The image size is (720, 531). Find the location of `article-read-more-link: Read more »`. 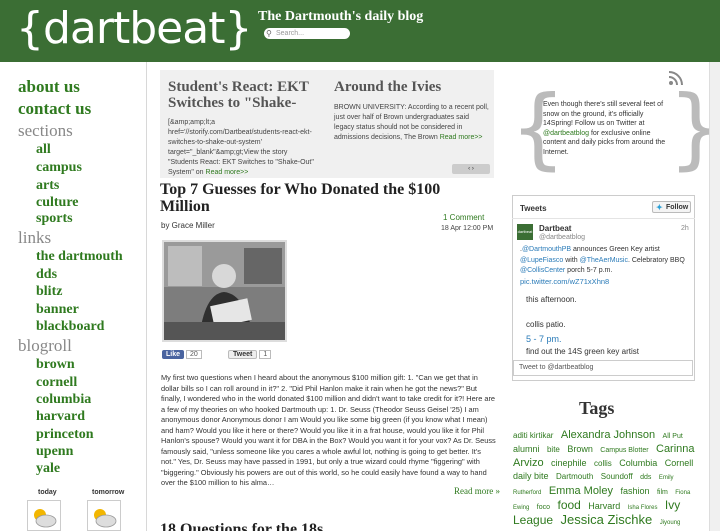

article-read-more-link: Read more » is located at coordinates (477, 491).